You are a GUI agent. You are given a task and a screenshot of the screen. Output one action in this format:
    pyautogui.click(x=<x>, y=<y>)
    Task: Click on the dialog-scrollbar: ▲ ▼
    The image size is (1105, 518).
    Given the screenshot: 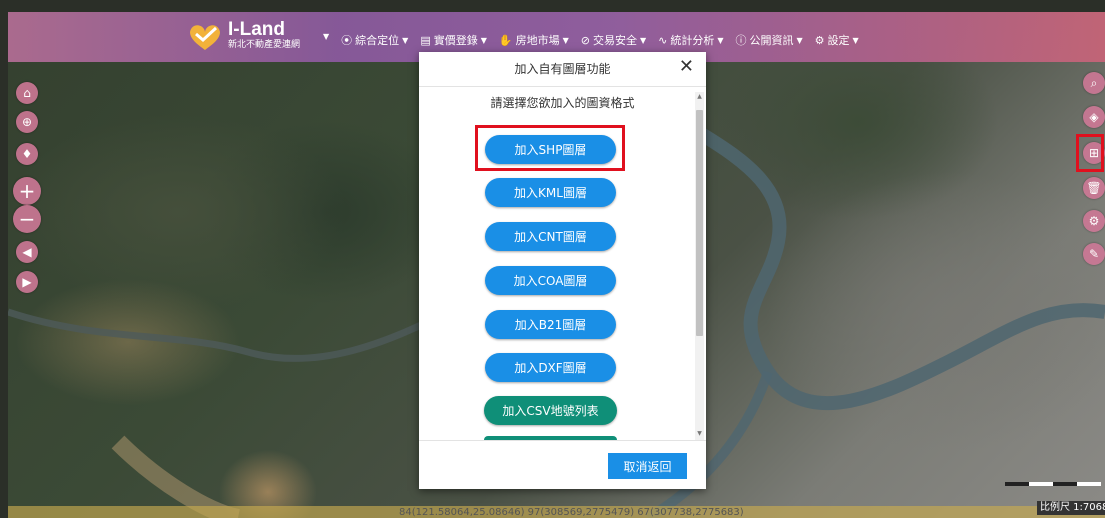 What is the action you would take?
    pyautogui.click(x=699, y=266)
    